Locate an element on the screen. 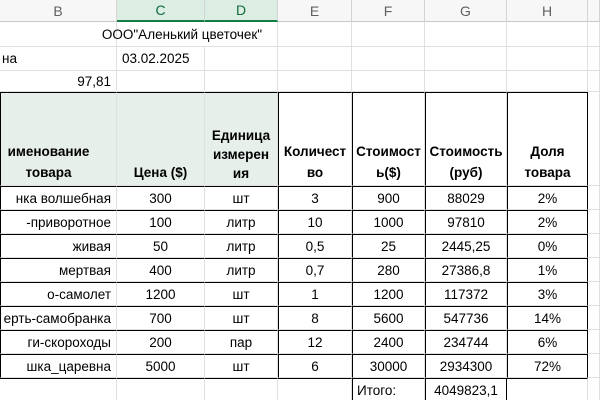 Image resolution: width=600 pixels, height=400 pixels. column-header-e: E is located at coordinates (315, 11).